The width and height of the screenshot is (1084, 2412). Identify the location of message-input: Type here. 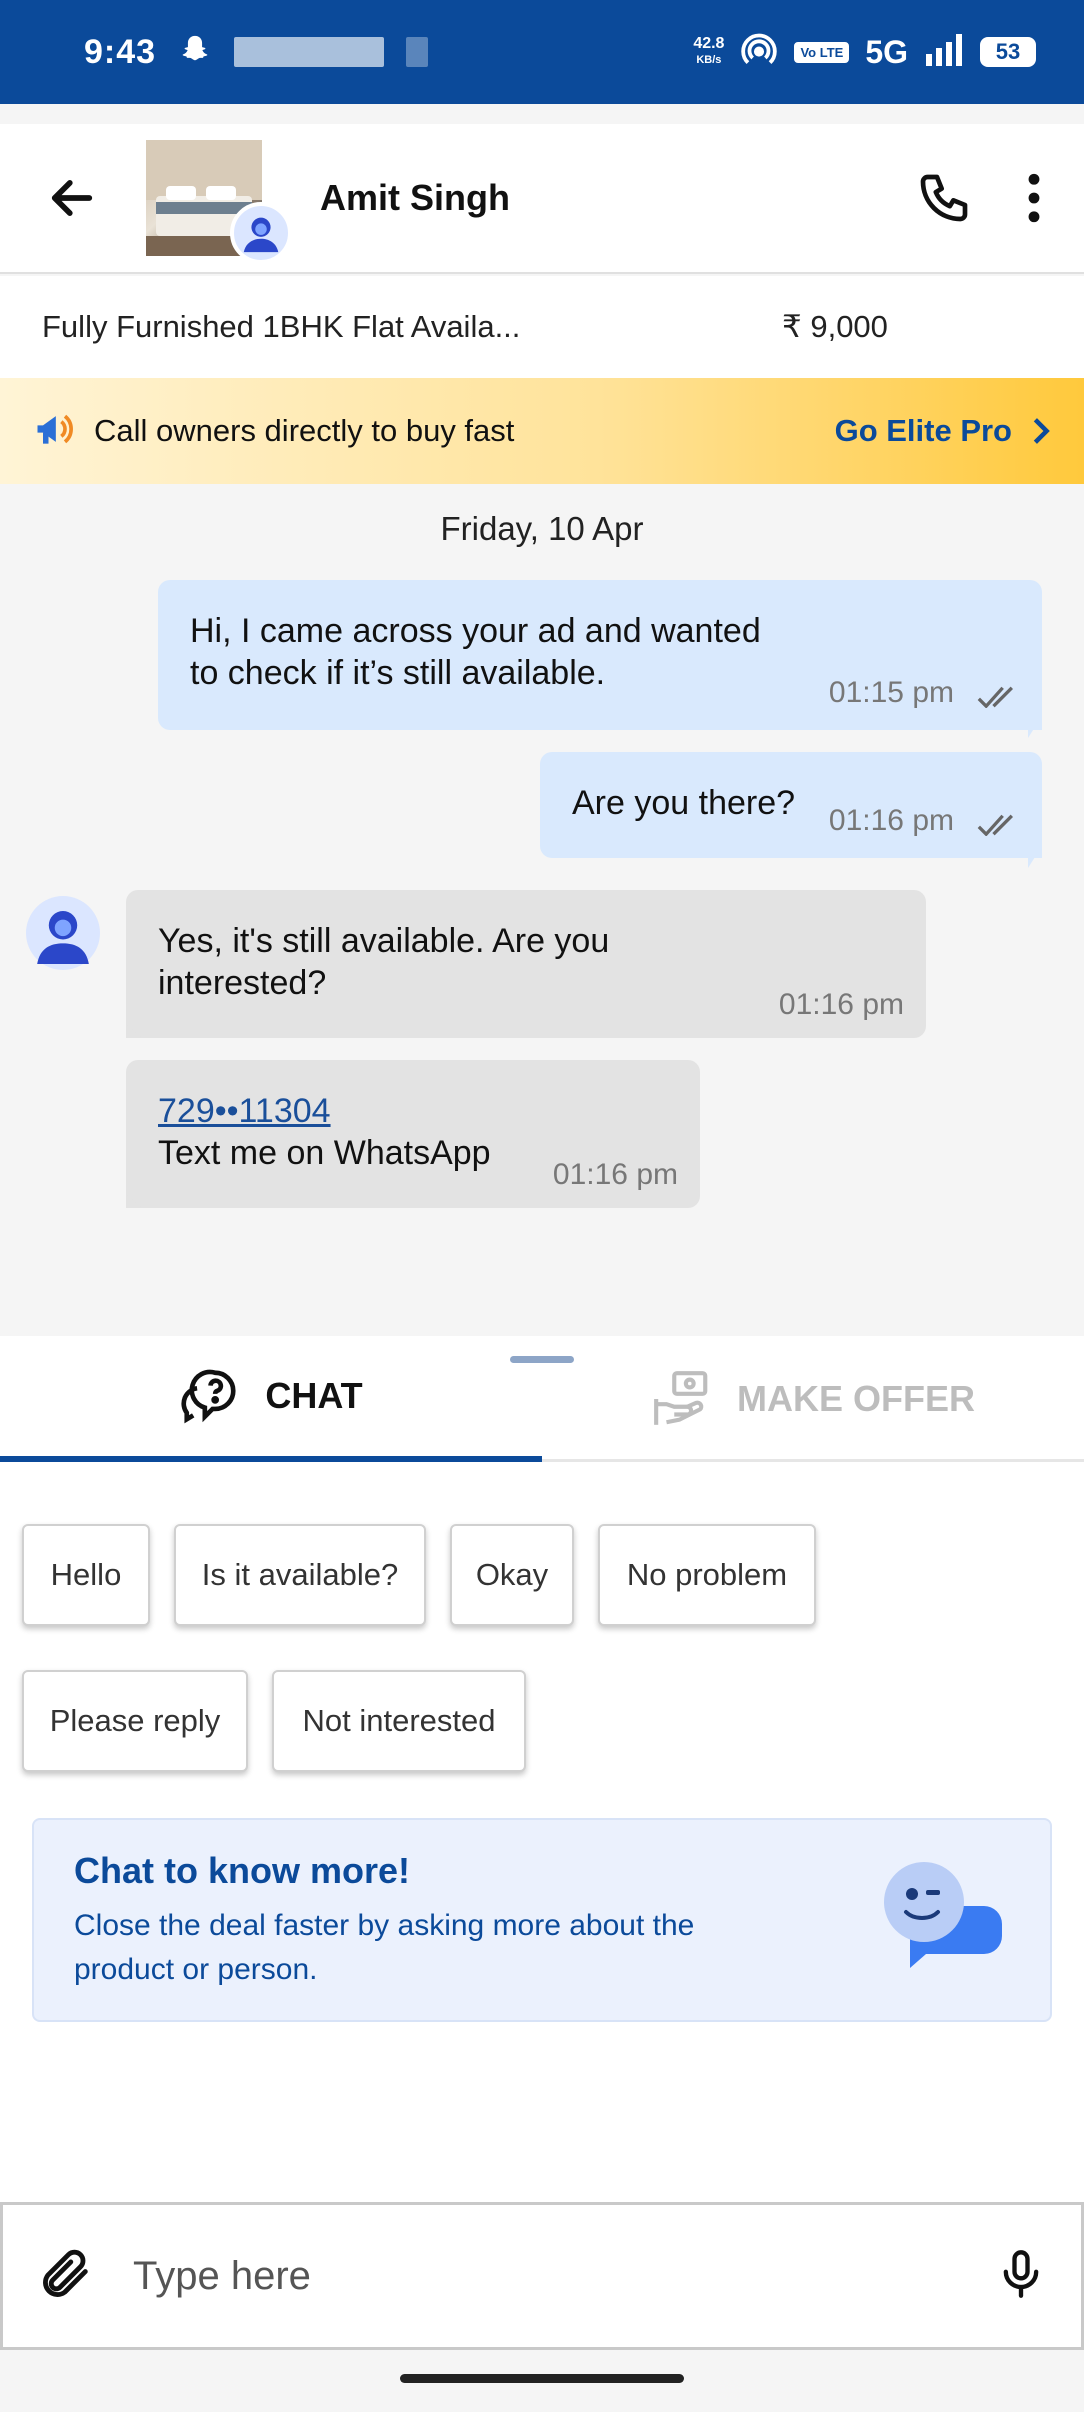
(222, 2276).